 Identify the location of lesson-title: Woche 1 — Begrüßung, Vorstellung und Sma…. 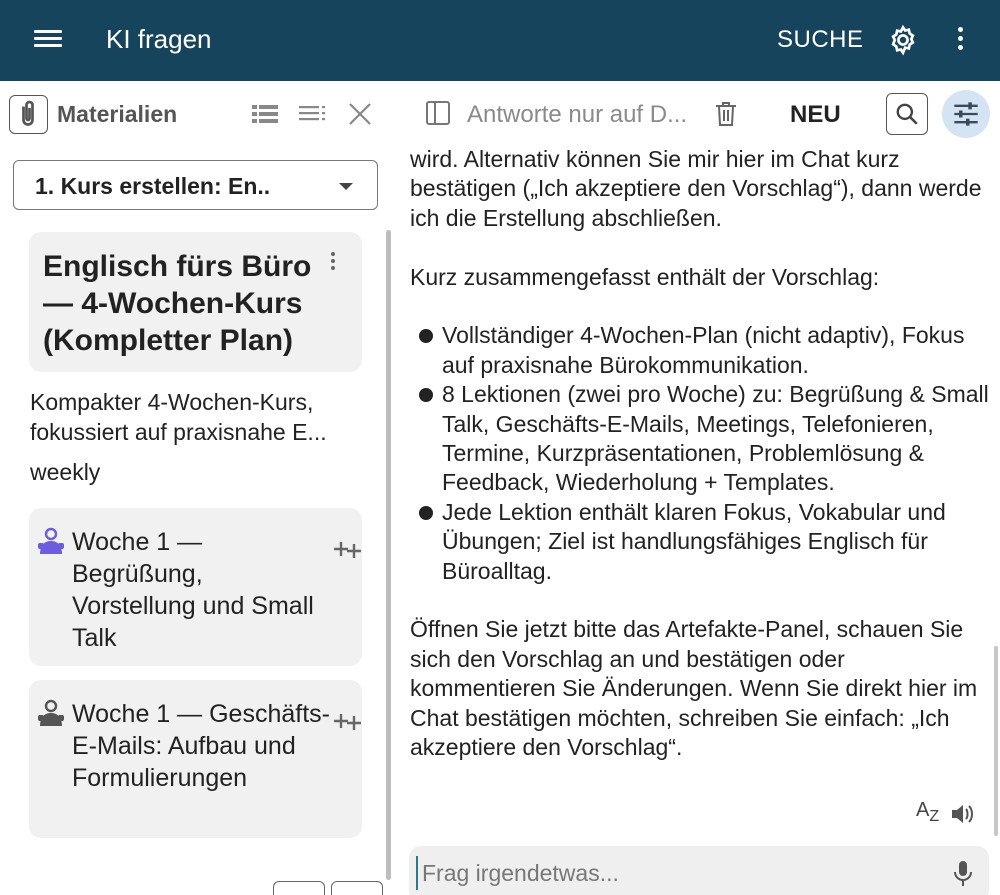
(193, 590).